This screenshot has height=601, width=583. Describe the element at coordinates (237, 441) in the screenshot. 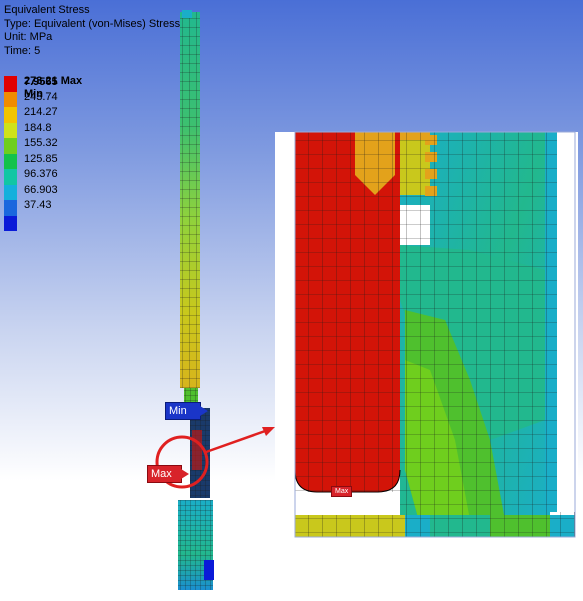

I see `callout-arrow` at that location.